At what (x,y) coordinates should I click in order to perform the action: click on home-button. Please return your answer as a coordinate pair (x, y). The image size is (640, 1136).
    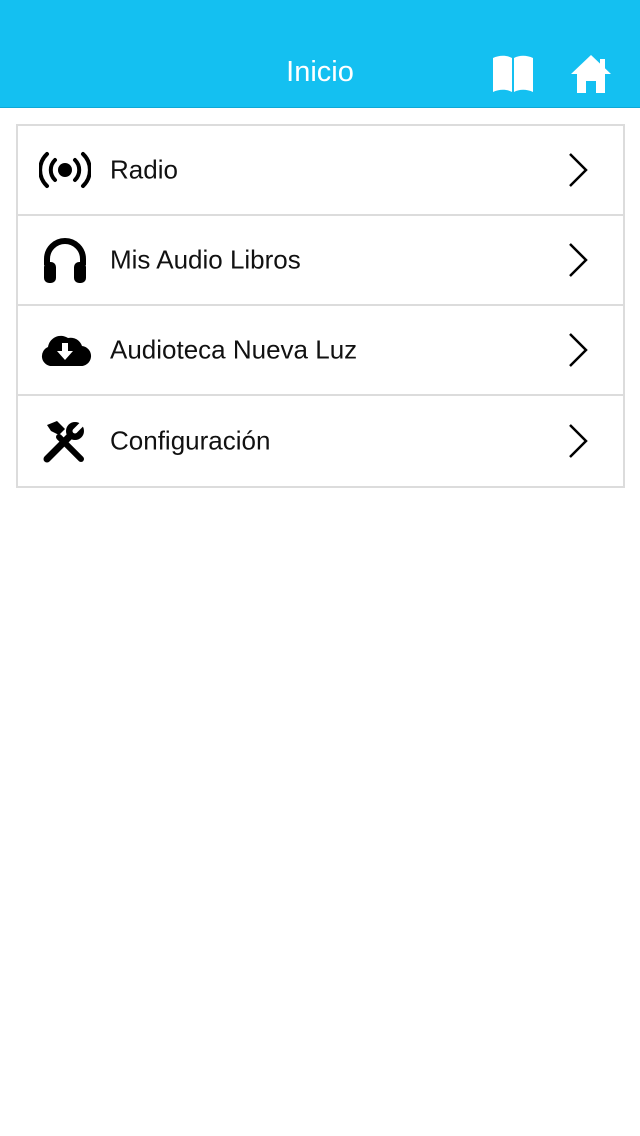
    Looking at the image, I should click on (591, 74).